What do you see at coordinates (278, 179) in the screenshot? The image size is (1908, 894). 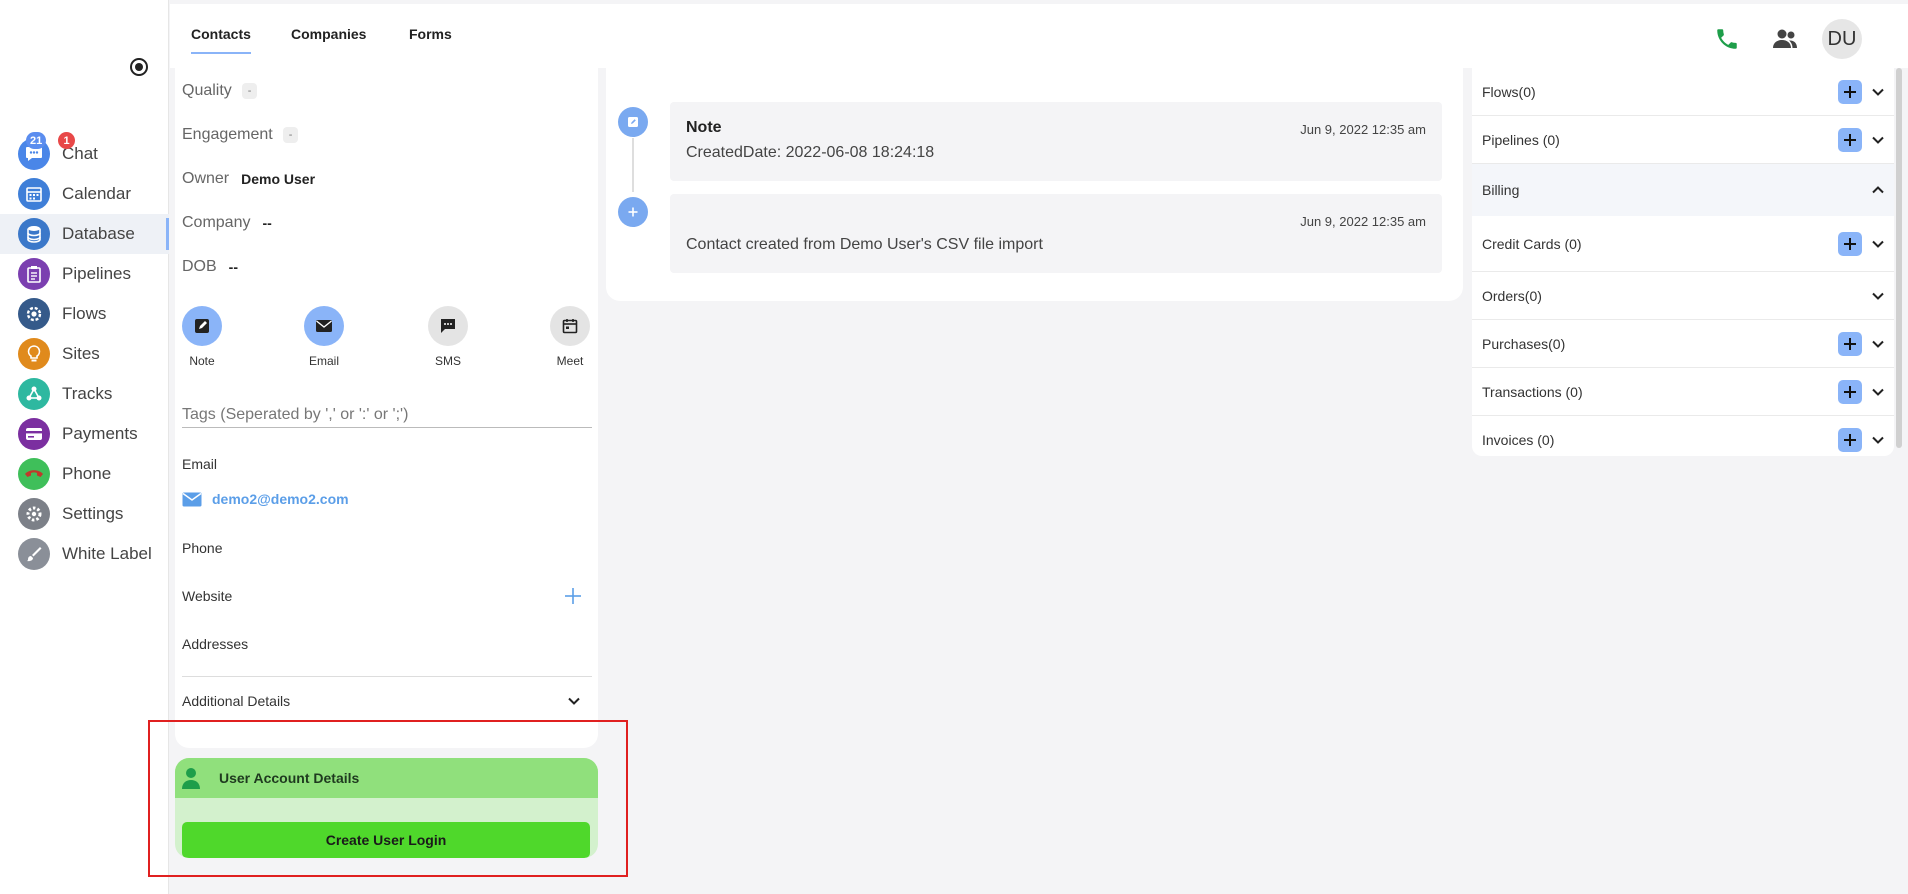 I see `owner-value: Demo User` at bounding box center [278, 179].